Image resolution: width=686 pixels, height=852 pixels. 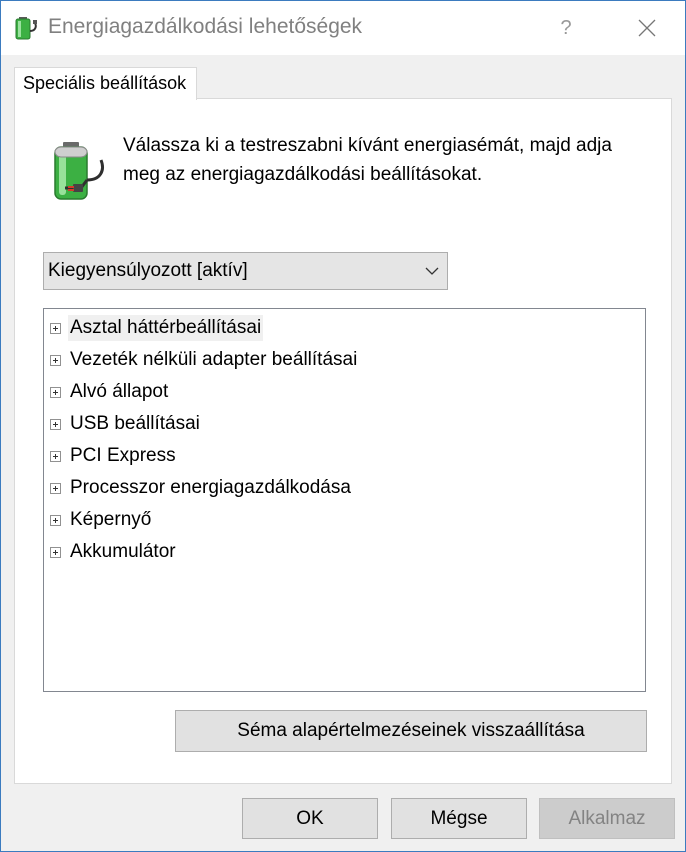 What do you see at coordinates (607, 818) in the screenshot?
I see `apply-button: Alkalmaz` at bounding box center [607, 818].